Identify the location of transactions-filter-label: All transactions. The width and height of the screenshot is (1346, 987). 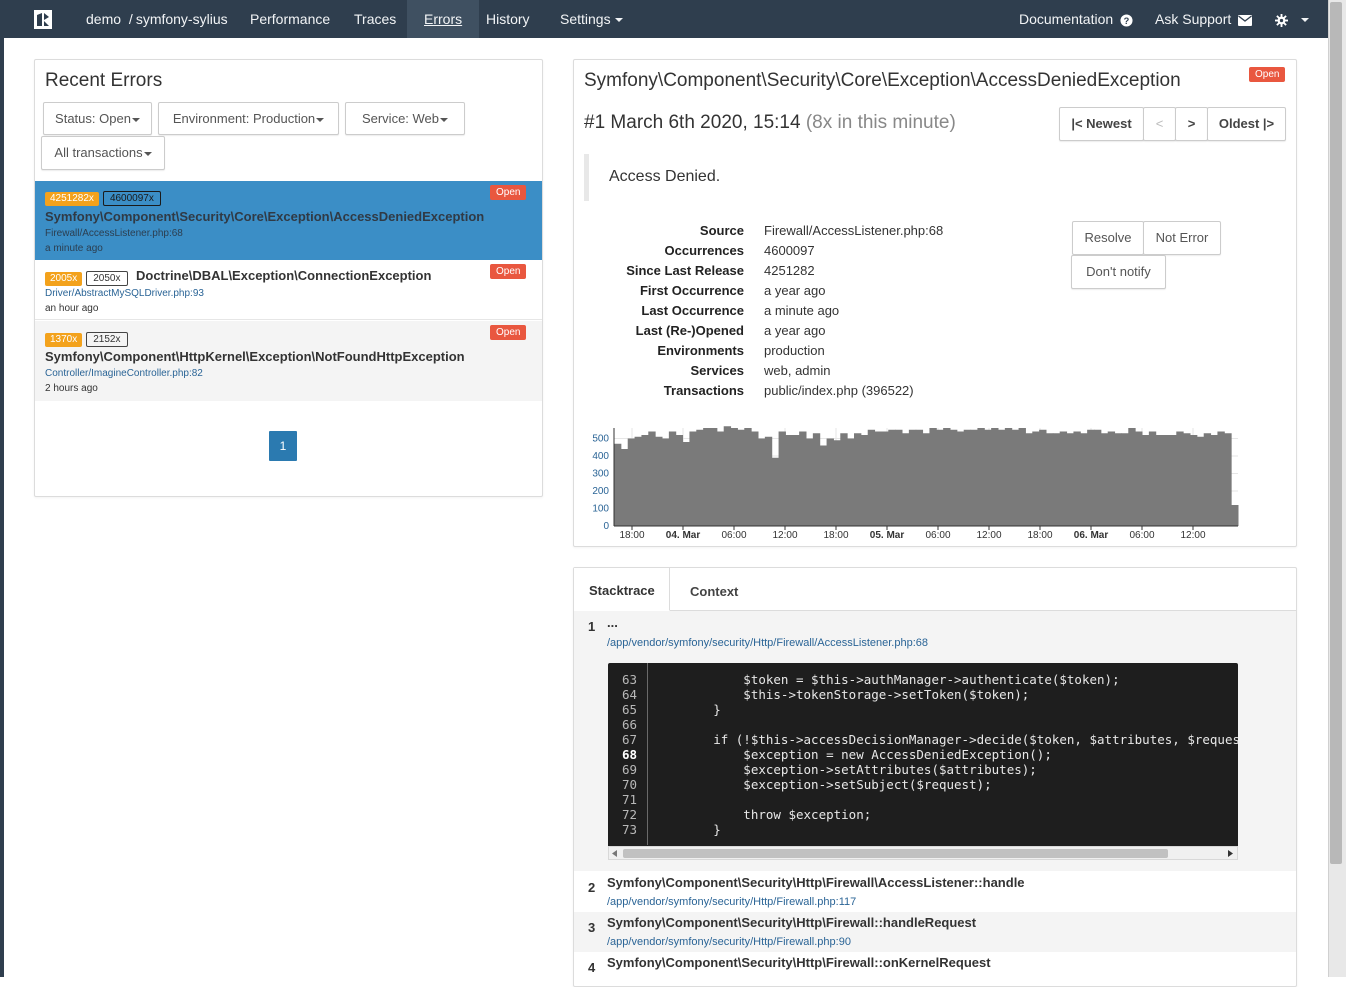
(98, 152).